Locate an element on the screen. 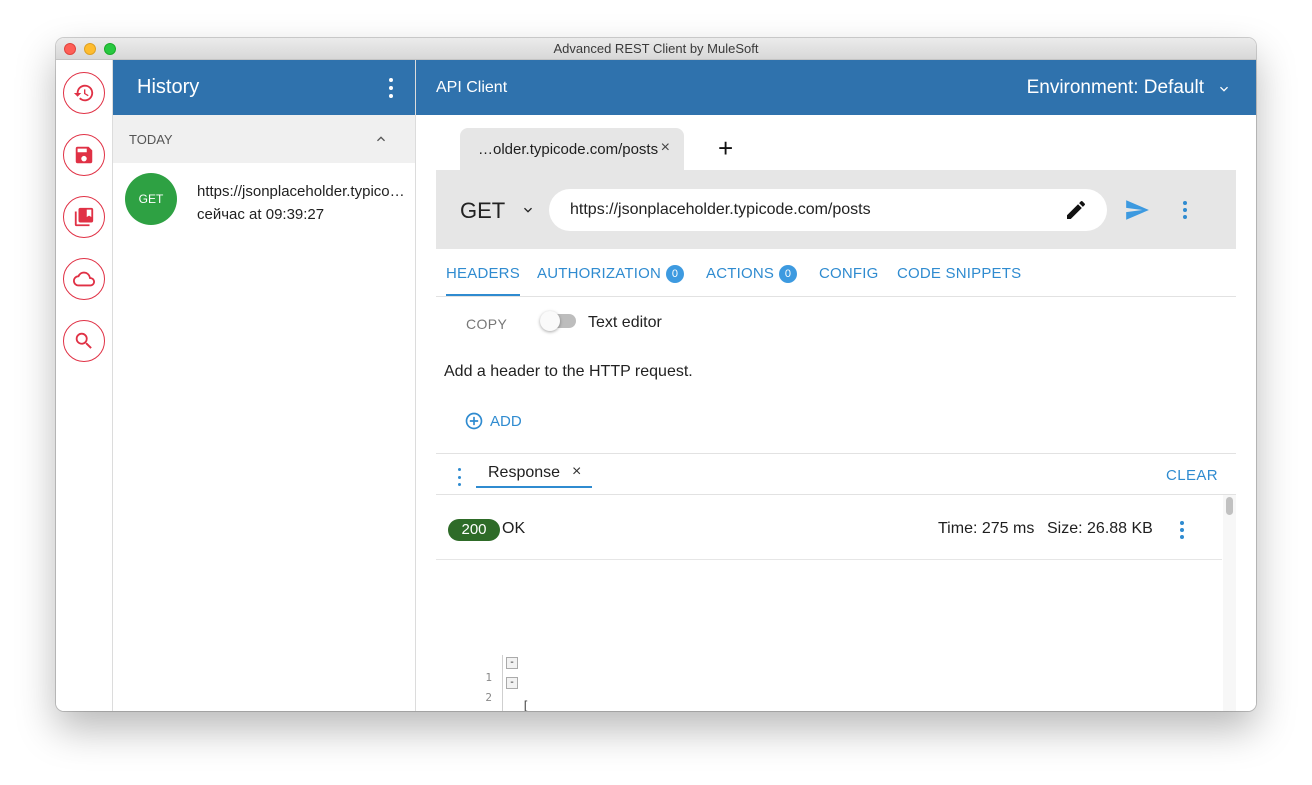  title-bar: Advanced REST Client by MuleSoft is located at coordinates (656, 49).